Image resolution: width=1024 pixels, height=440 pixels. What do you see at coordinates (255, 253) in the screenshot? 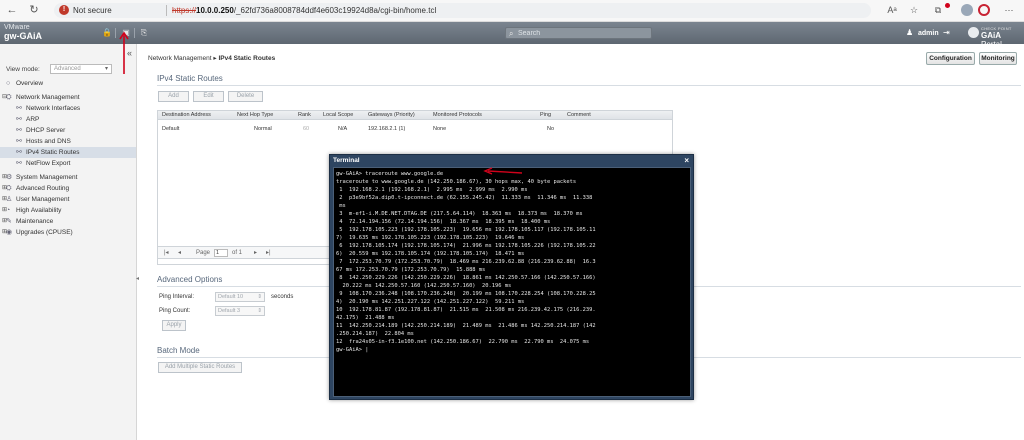
I see `next-page-icon: ▸` at bounding box center [255, 253].